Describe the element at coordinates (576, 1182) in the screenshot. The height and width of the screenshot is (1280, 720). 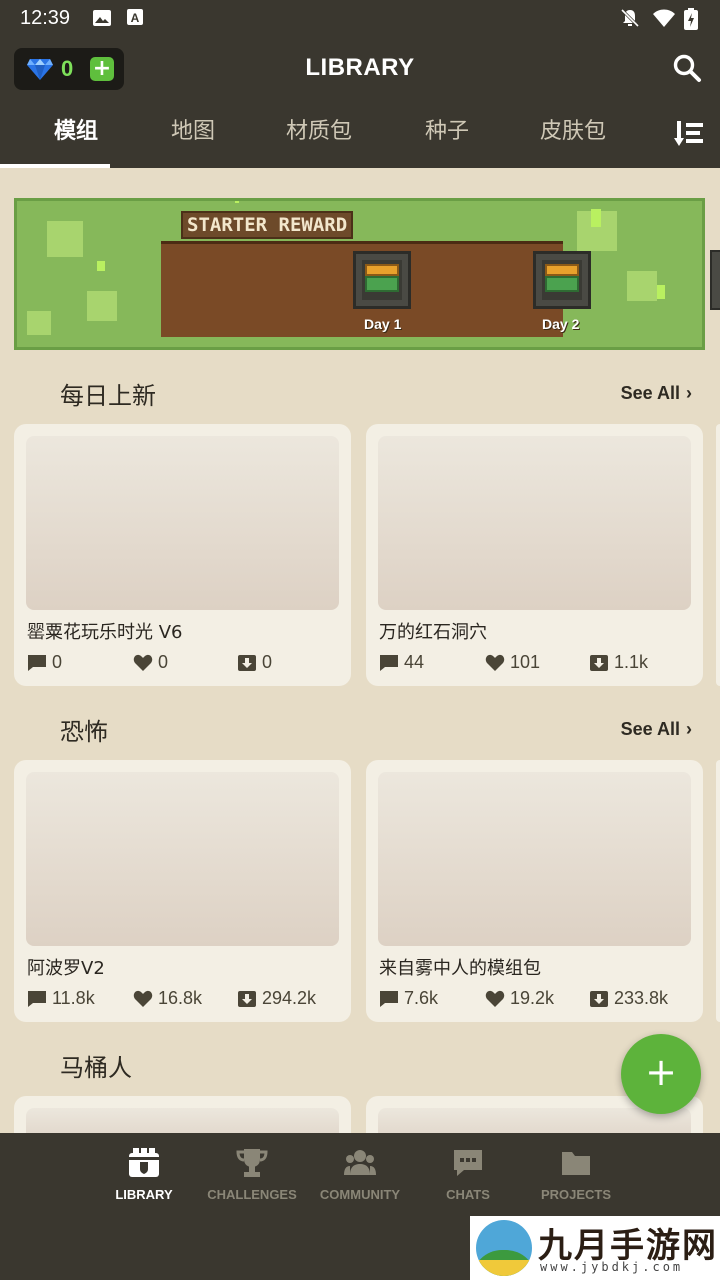
I see `nav-projects: PROJECTS` at that location.